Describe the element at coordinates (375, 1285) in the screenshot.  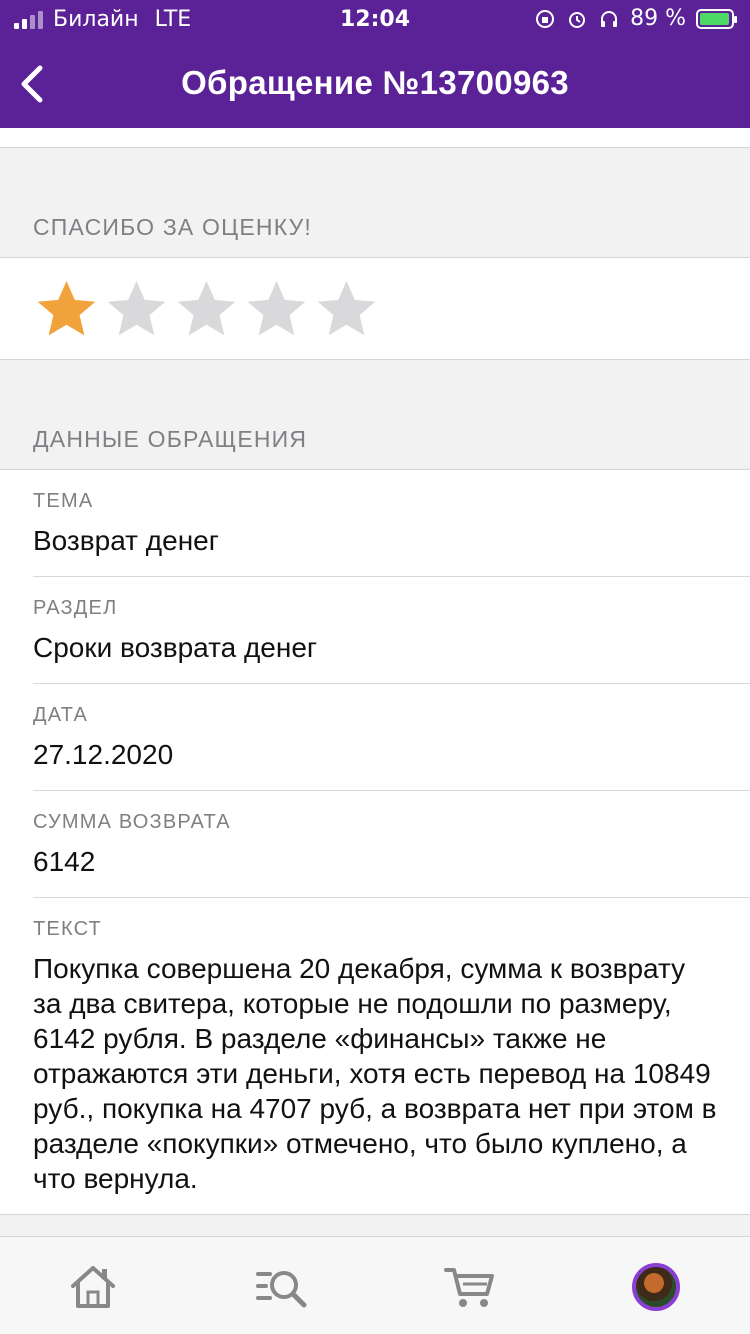
I see `tab-bar` at that location.